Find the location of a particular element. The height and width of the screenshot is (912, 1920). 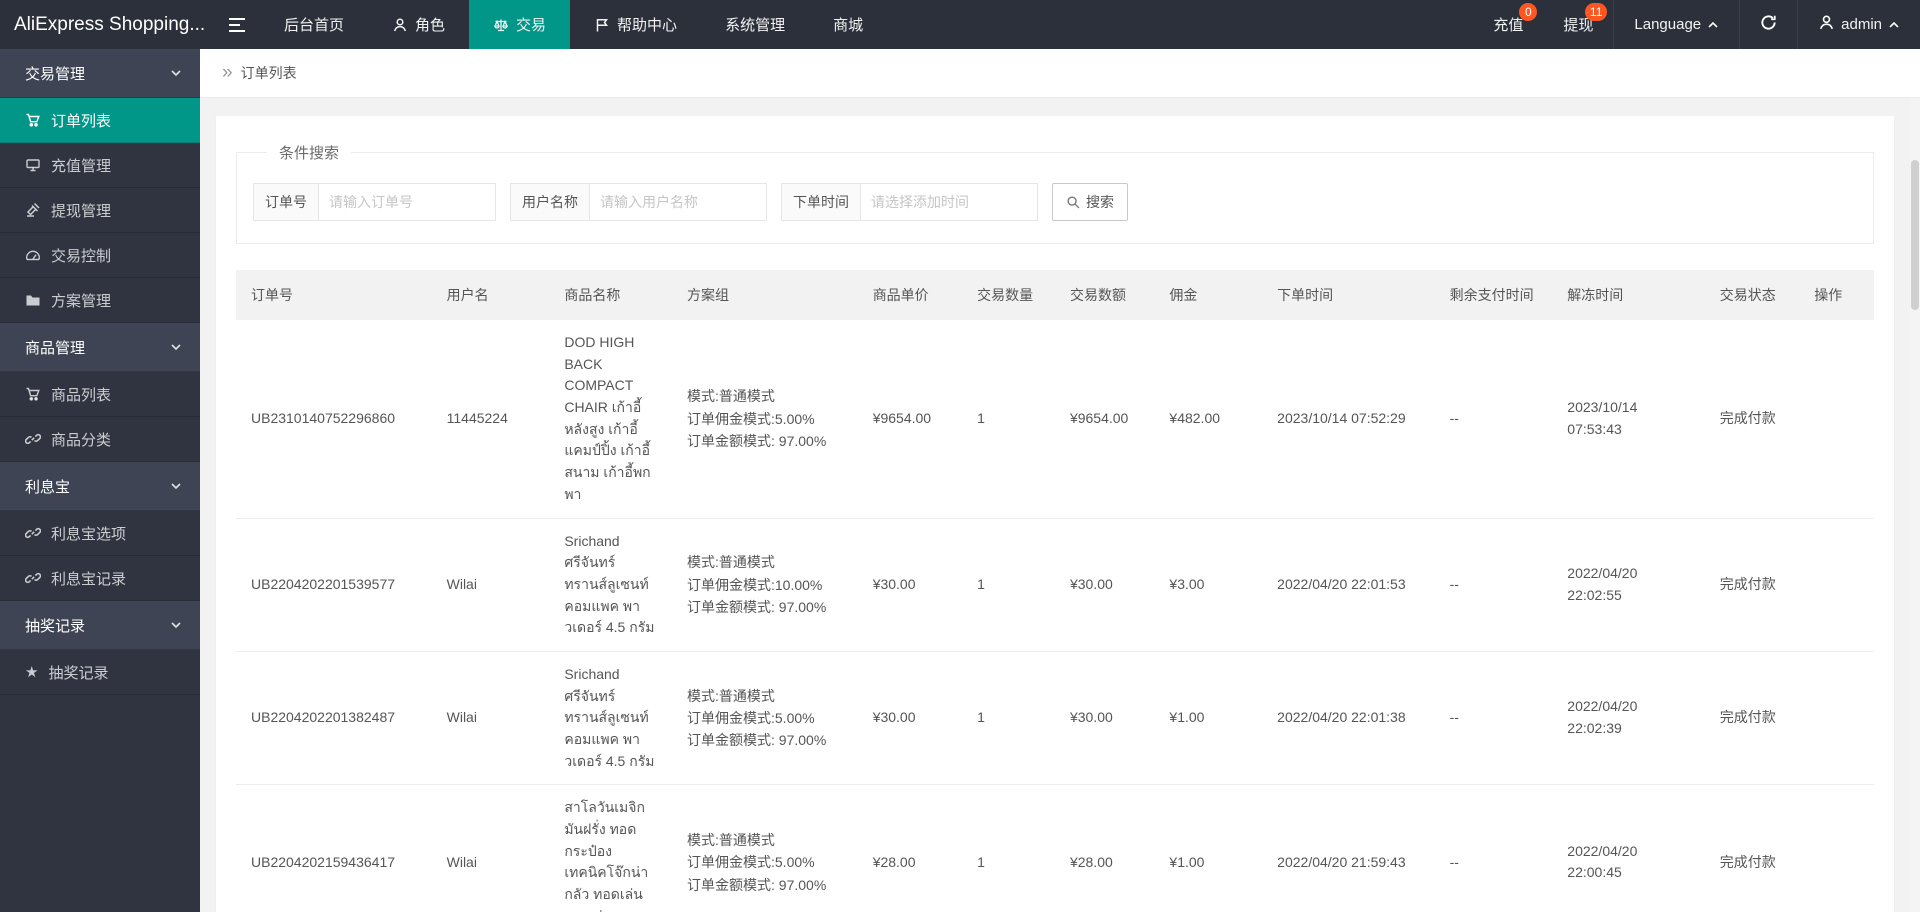

sidebar-item-label: 提现管理 is located at coordinates (81, 211).